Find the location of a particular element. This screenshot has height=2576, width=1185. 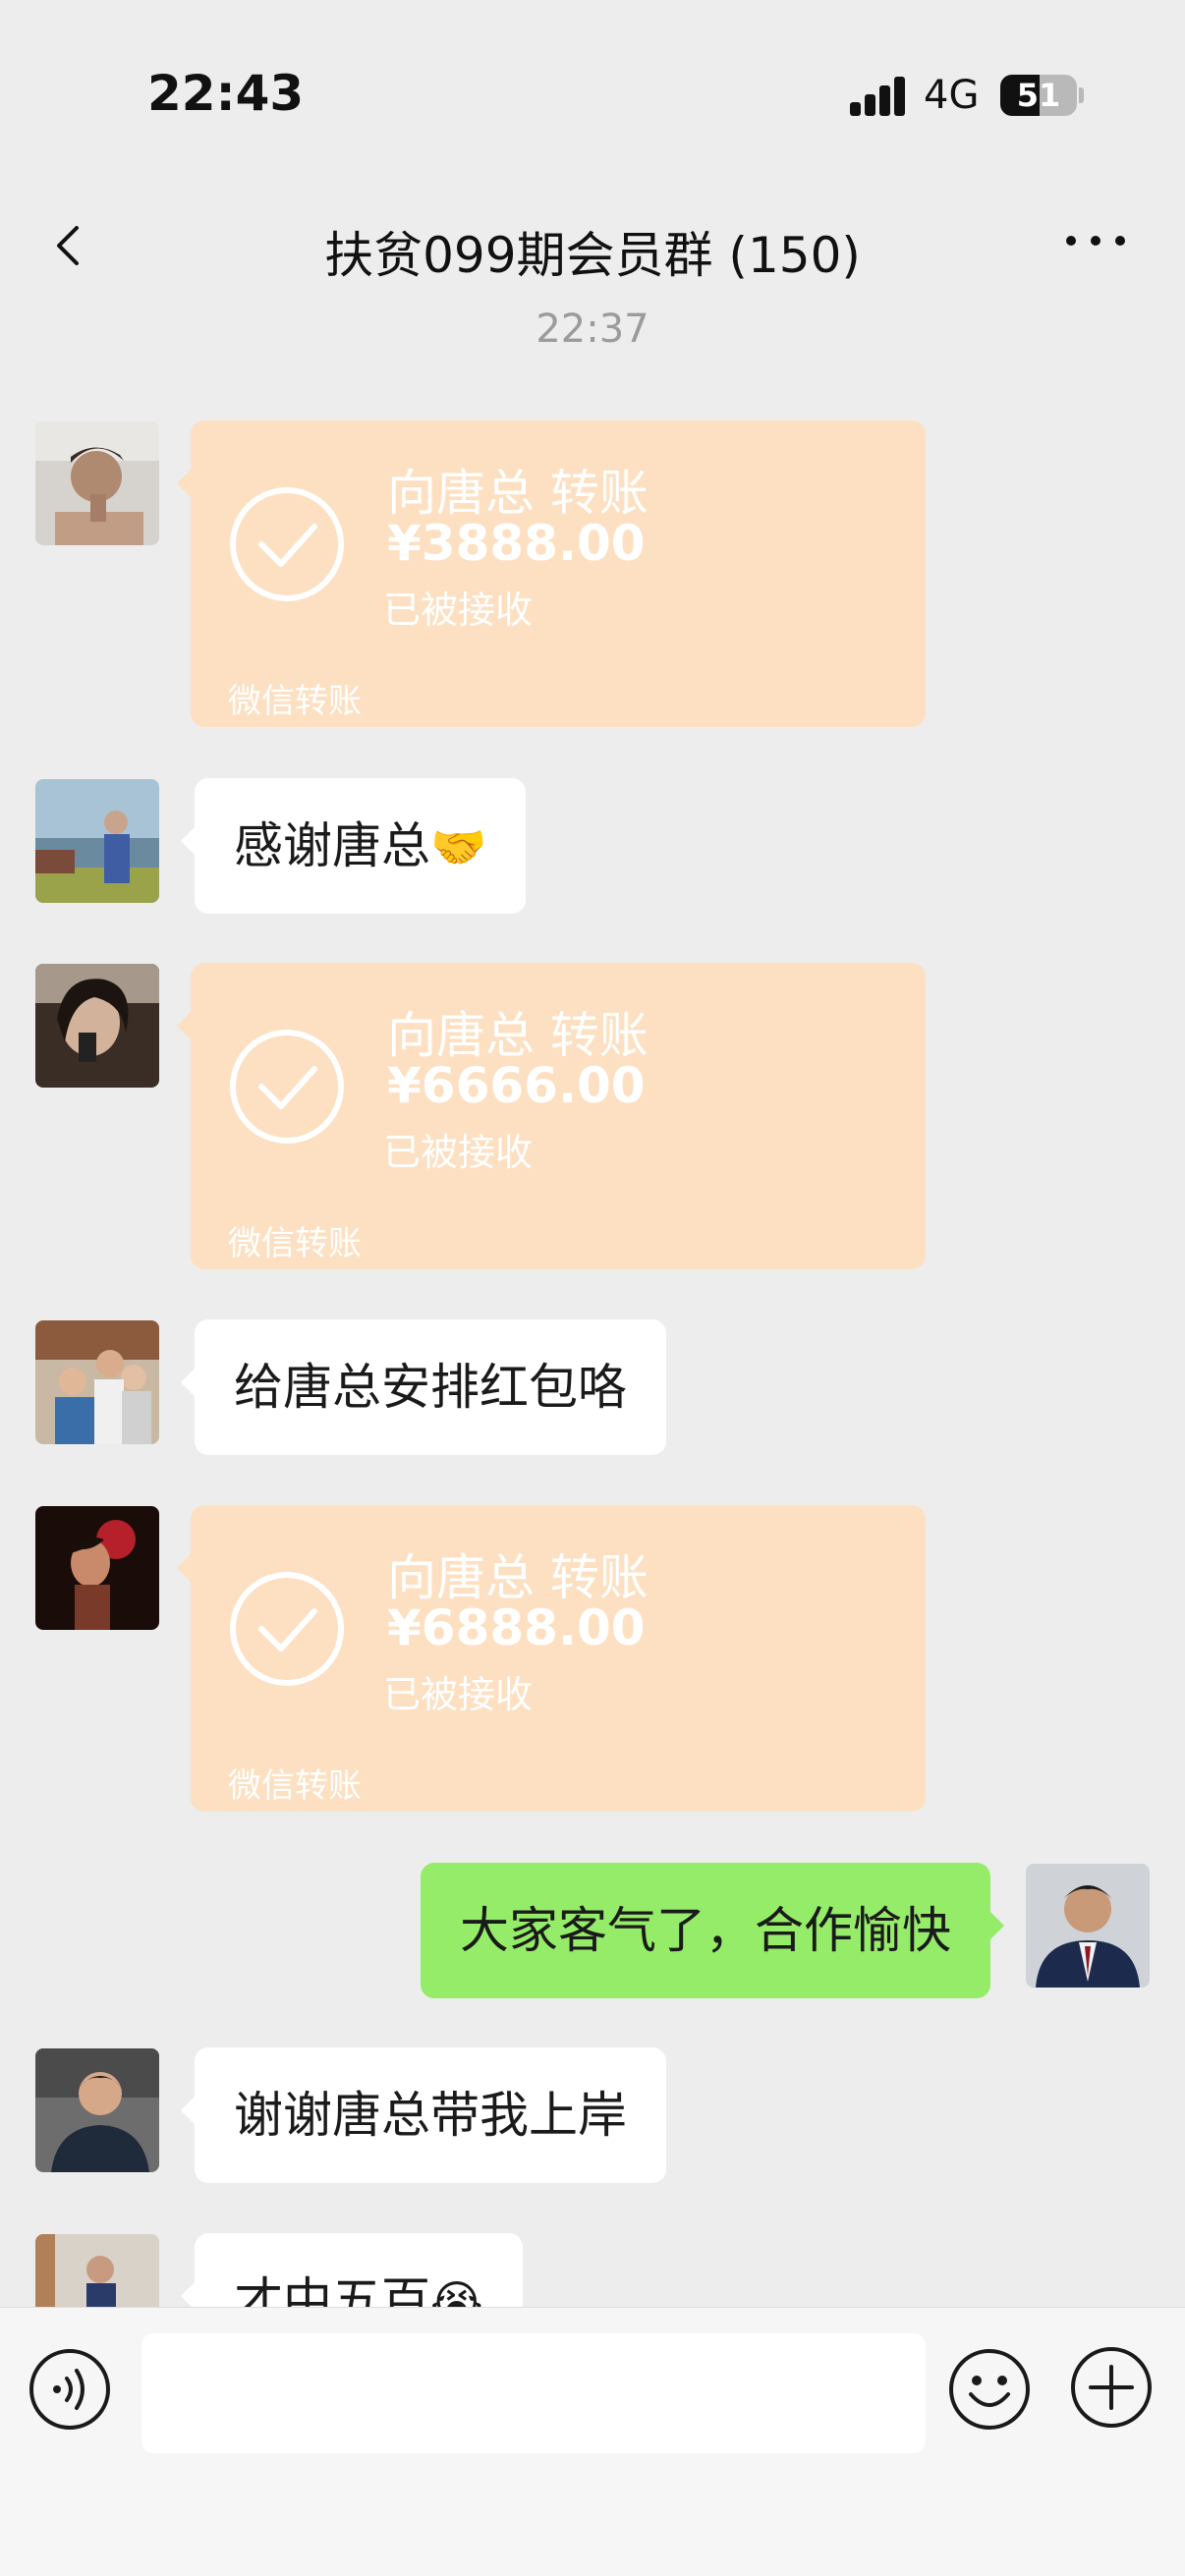

message-bubble: 感谢唐总🤝 is located at coordinates (353, 846).